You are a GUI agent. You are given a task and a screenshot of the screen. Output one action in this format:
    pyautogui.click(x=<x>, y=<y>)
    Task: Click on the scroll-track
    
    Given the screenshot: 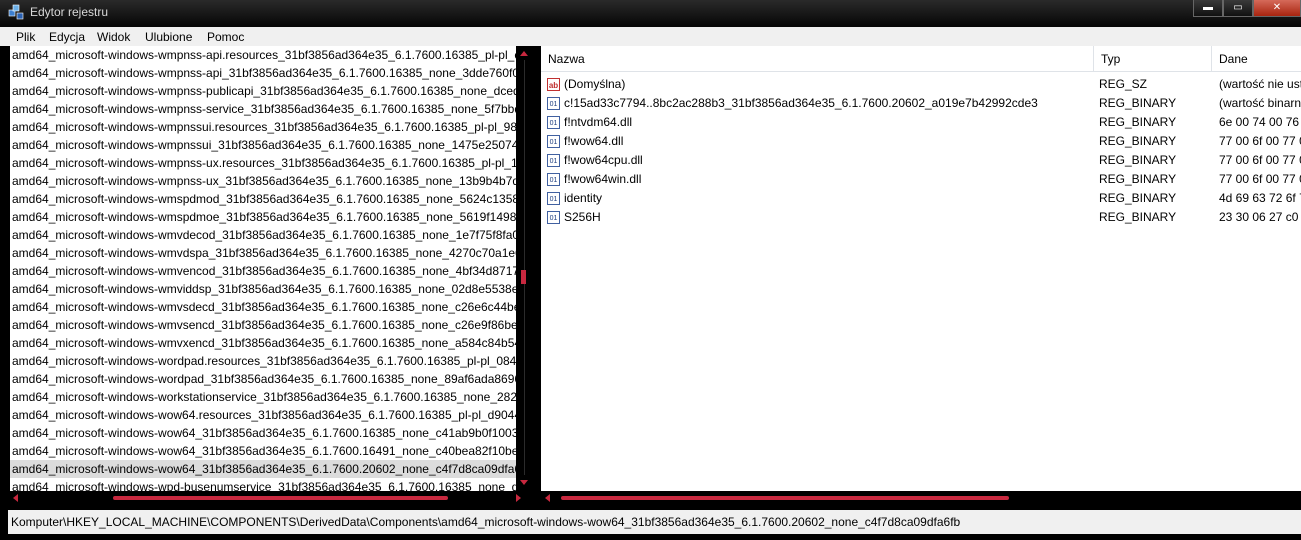 What is the action you would take?
    pyautogui.click(x=524, y=267)
    